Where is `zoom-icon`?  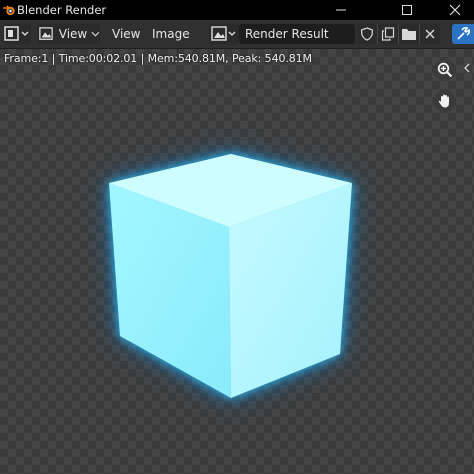
zoom-icon is located at coordinates (445, 70).